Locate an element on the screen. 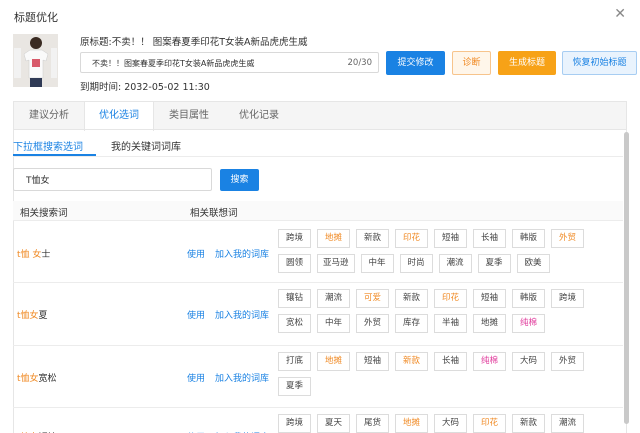 The width and height of the screenshot is (640, 433). tab-suggestion: 建议分析 is located at coordinates (49, 116).